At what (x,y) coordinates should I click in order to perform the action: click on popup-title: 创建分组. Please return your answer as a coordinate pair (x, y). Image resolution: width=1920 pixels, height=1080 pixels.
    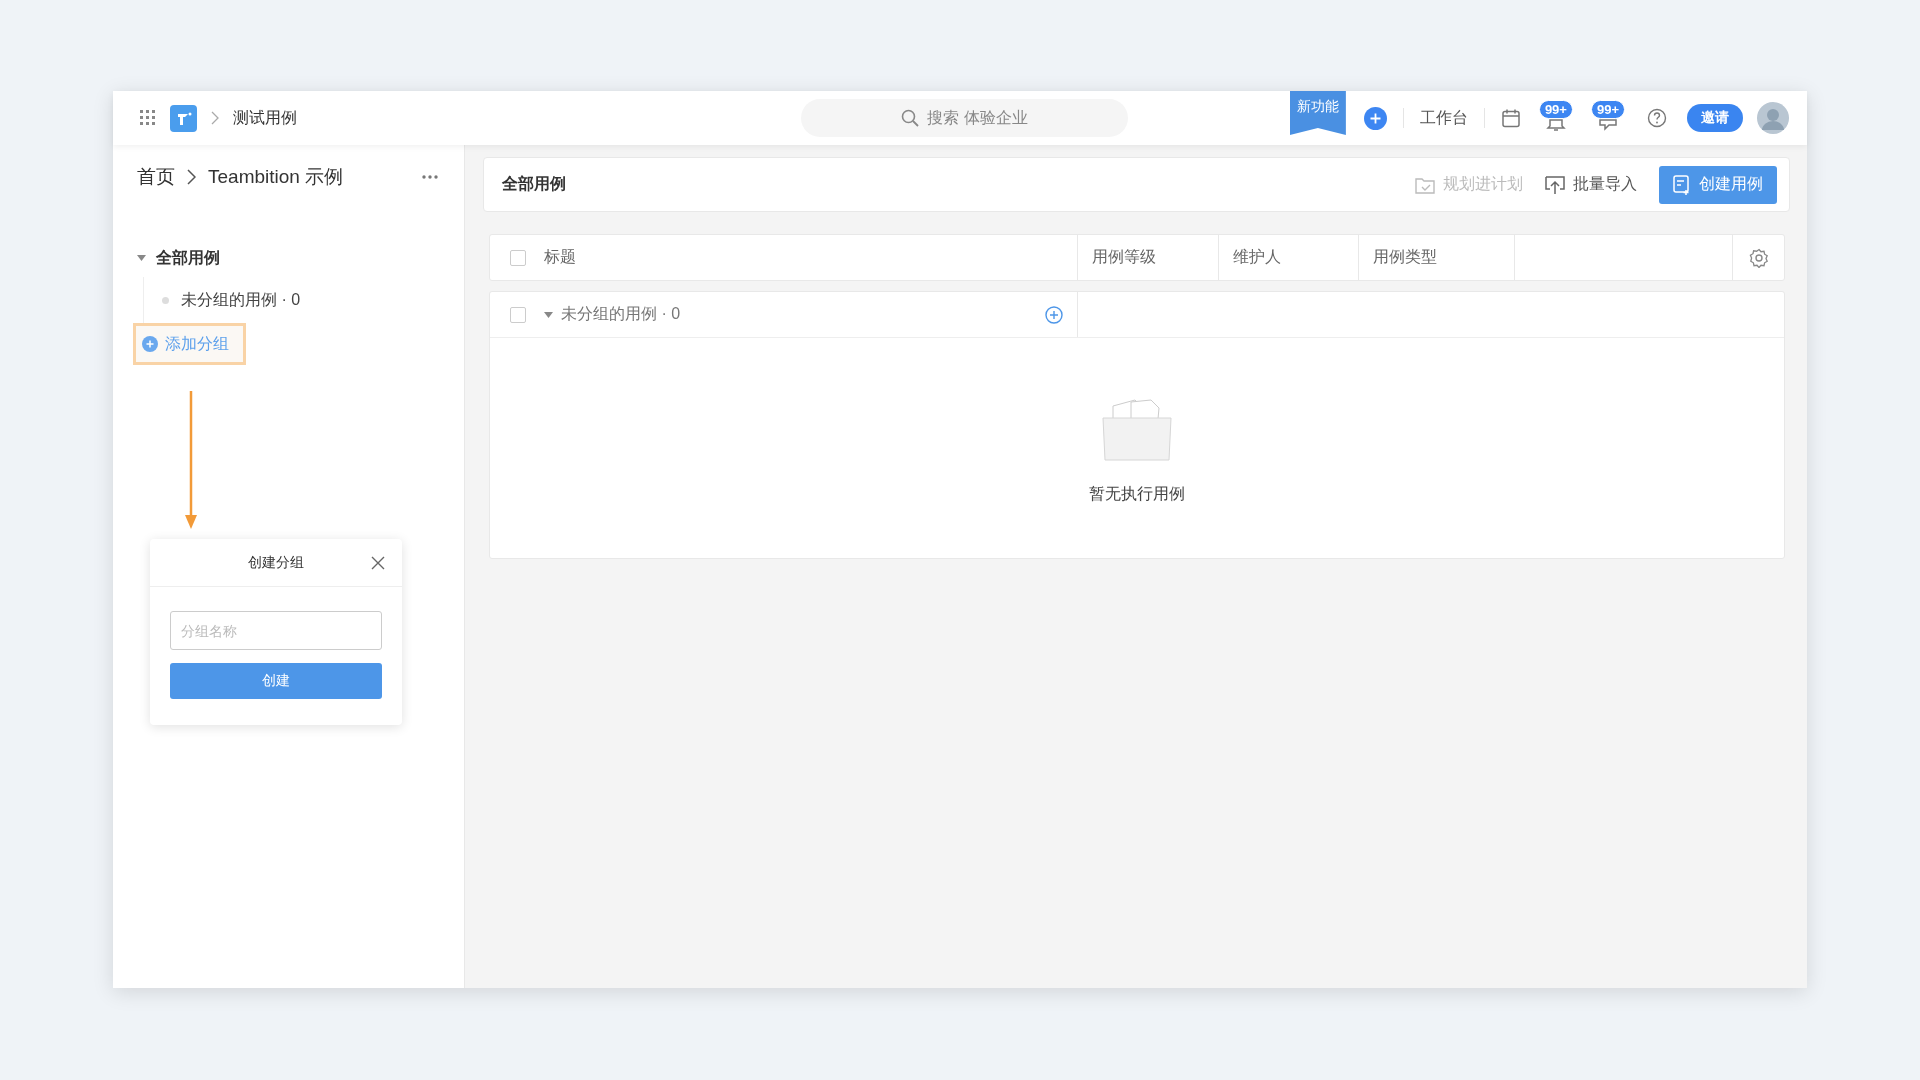
    Looking at the image, I should click on (276, 562).